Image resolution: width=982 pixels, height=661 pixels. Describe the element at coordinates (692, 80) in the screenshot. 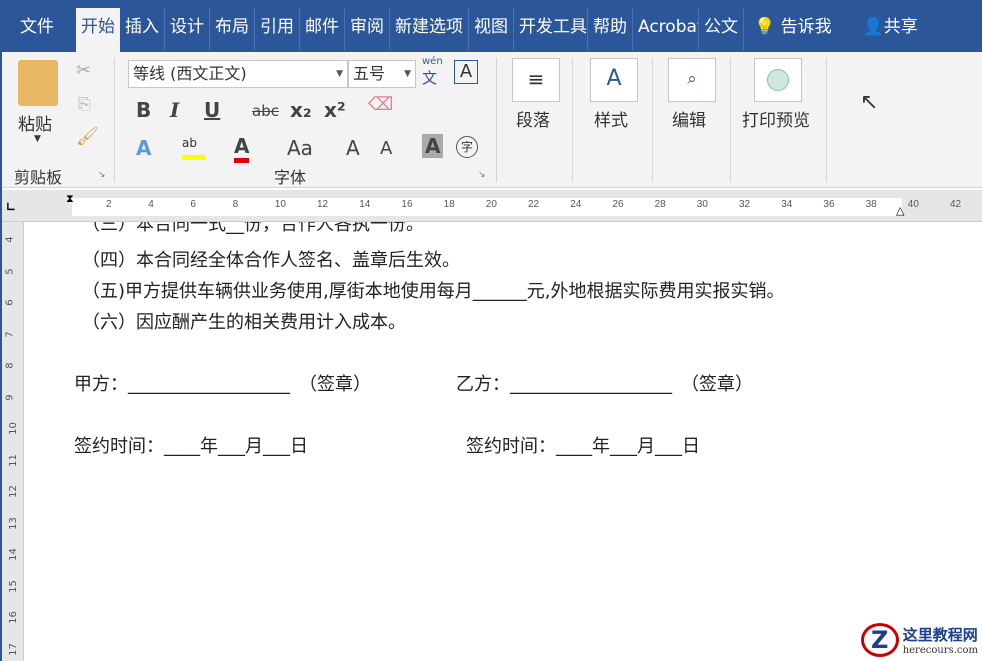

I see `search-icon: ⌕` at that location.